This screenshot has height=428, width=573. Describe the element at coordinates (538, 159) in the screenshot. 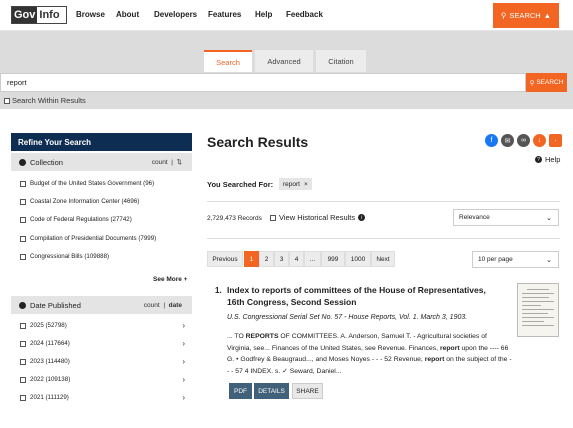

I see `question-icon: ?` at that location.